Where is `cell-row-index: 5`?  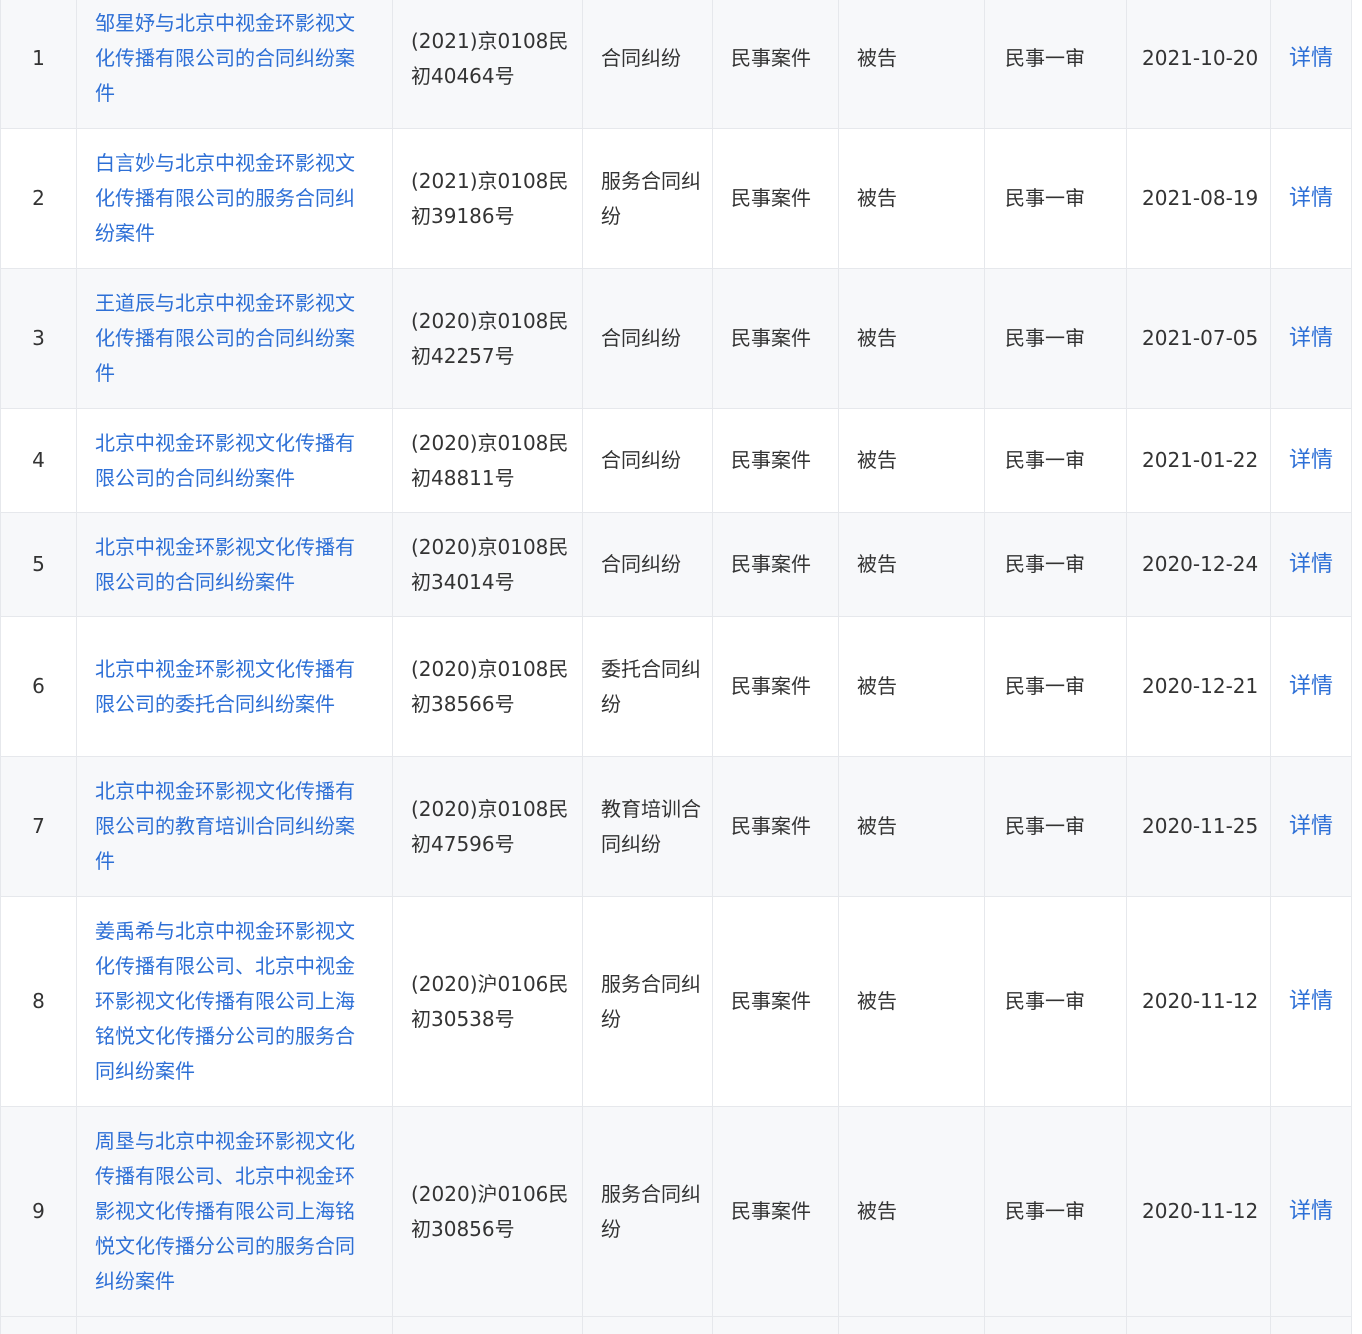 cell-row-index: 5 is located at coordinates (38, 564).